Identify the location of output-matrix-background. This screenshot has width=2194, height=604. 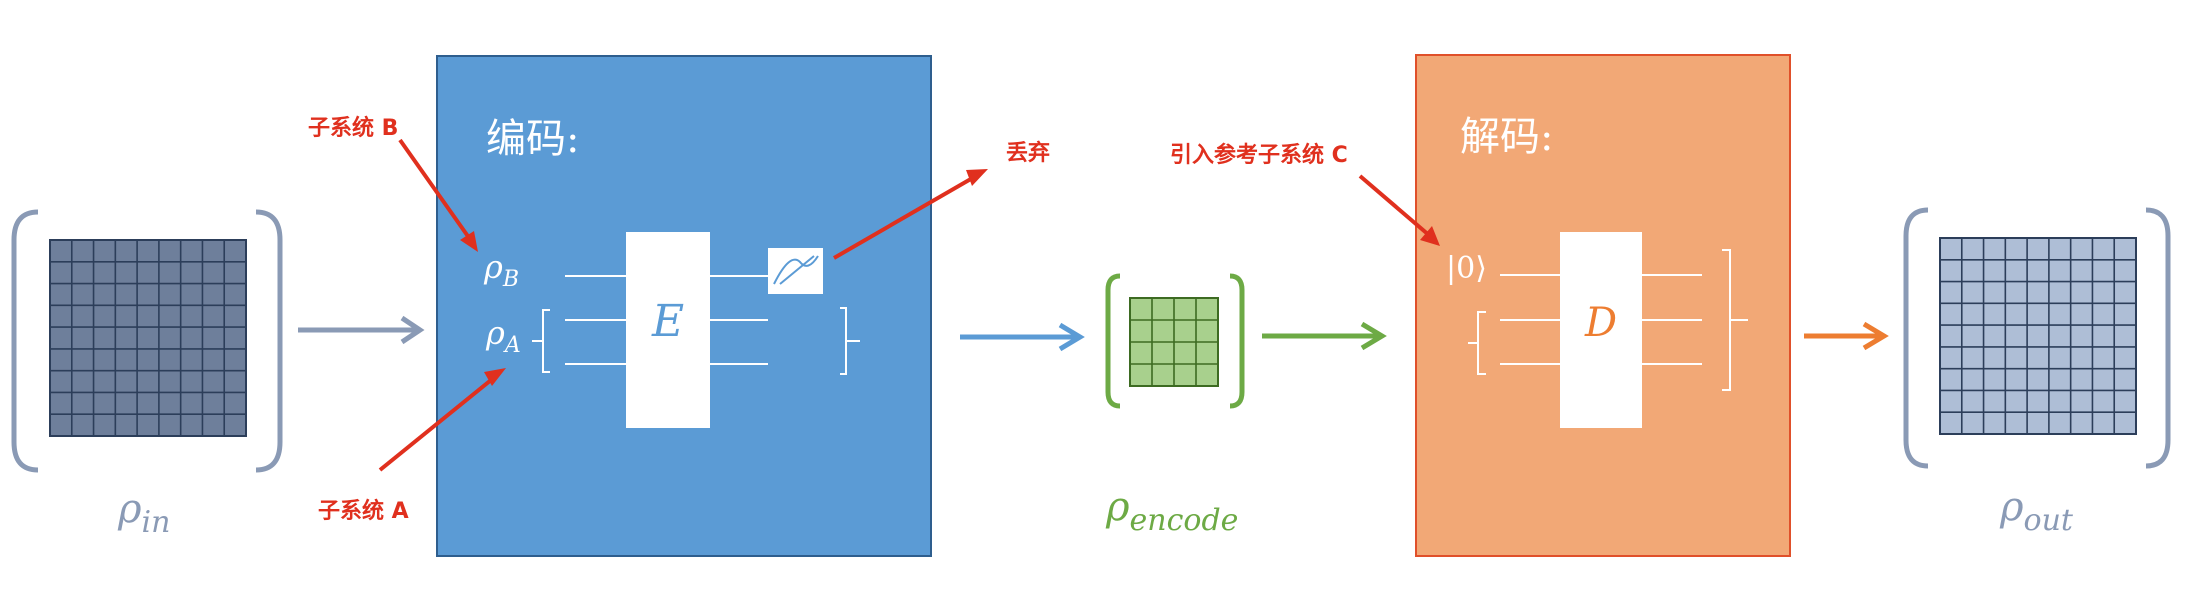
(2038, 336).